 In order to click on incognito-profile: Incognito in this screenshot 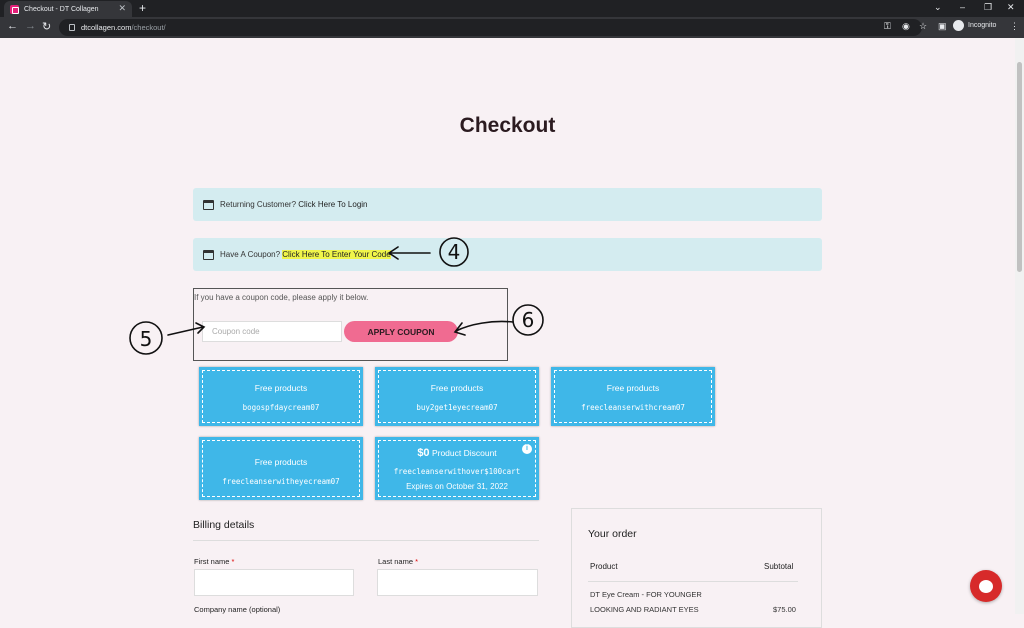, I will do `click(974, 25)`.